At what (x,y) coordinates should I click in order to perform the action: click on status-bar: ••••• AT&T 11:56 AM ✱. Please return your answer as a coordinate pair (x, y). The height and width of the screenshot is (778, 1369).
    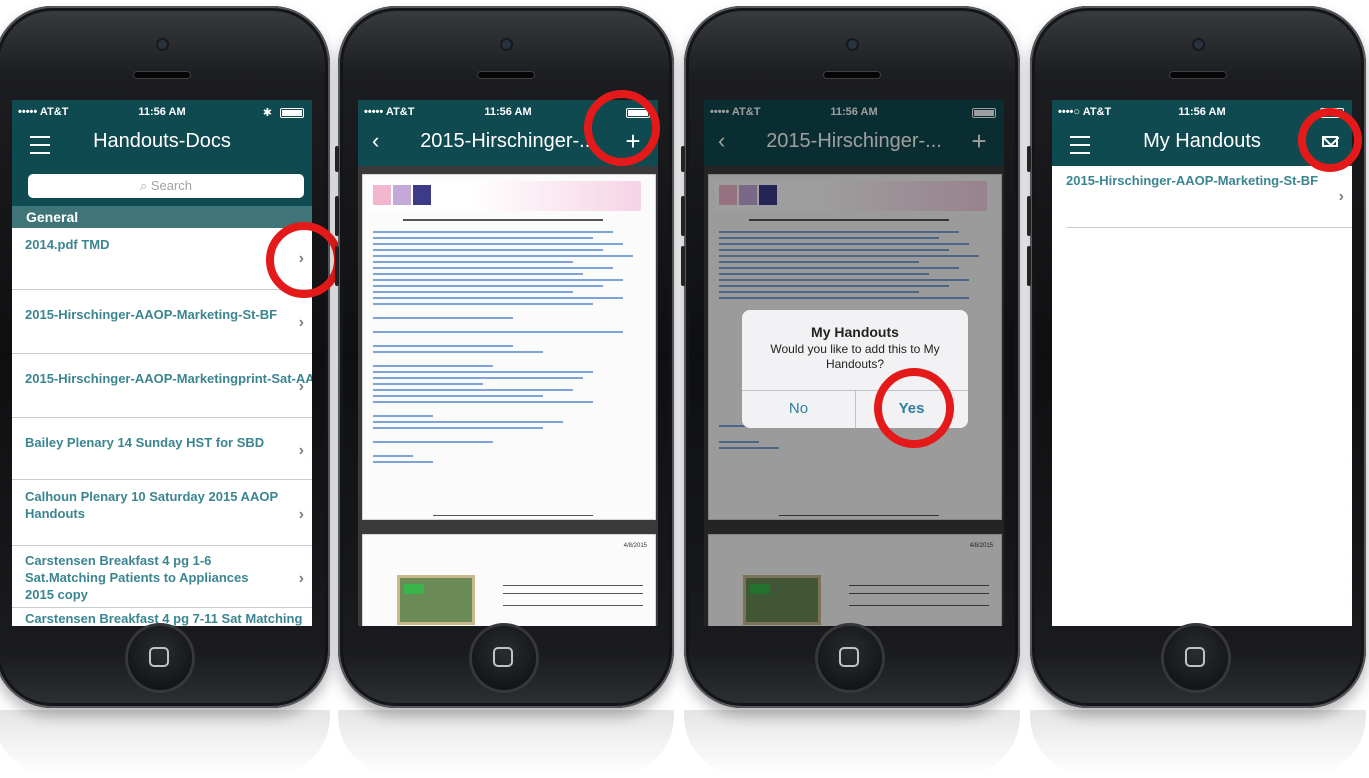
    Looking at the image, I should click on (162, 114).